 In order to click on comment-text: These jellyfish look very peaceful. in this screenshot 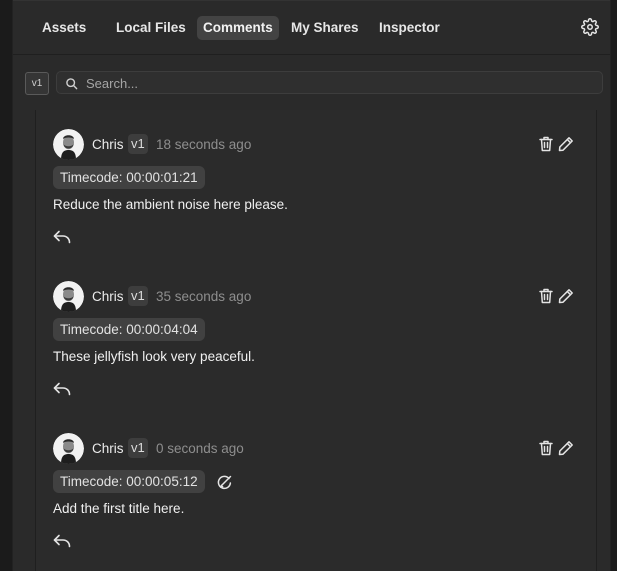, I will do `click(154, 356)`.